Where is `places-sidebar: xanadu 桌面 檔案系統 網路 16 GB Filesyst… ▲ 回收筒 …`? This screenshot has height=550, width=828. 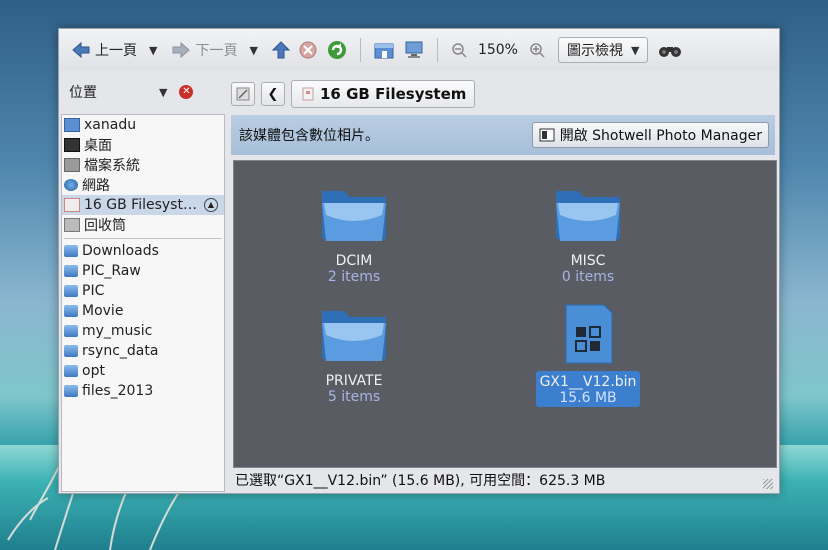
places-sidebar: xanadu 桌面 檔案系統 網路 16 GB Filesyst… ▲ 回收筒 … is located at coordinates (143, 303).